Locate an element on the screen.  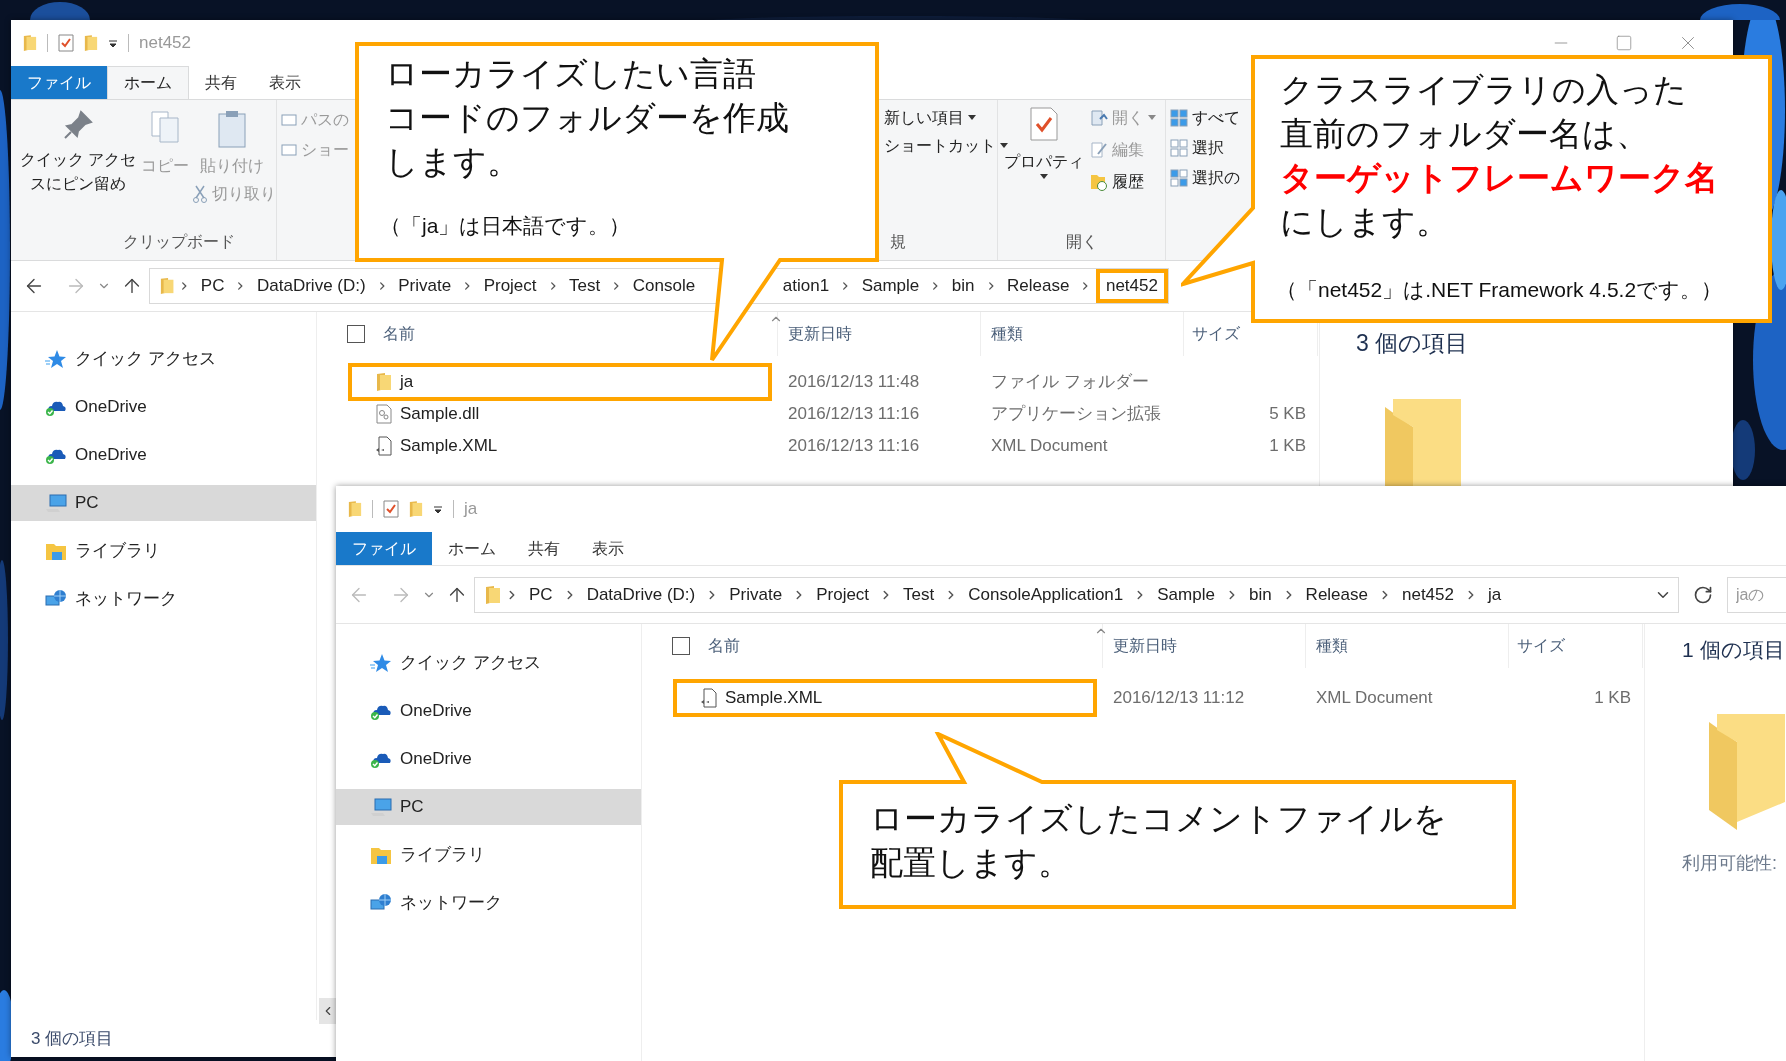
file-type: アプリケーション拡張 is located at coordinates (1076, 414).